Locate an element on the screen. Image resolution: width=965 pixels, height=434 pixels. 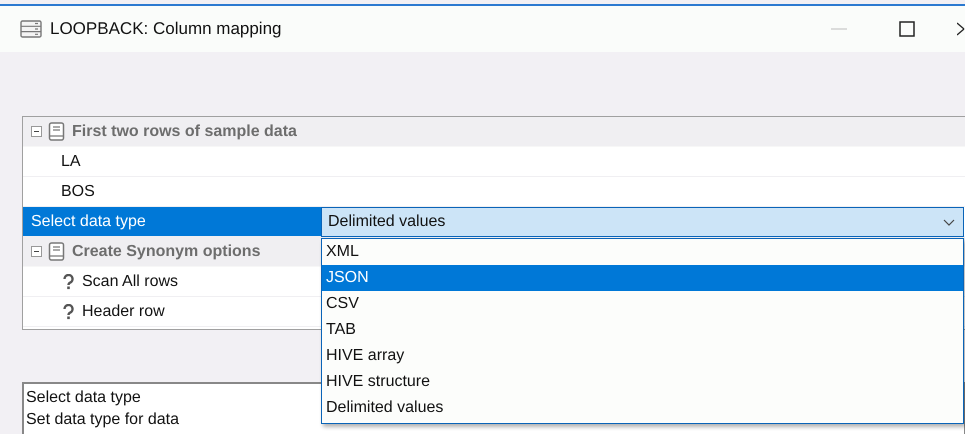
category-label: Create Synonym options is located at coordinates (166, 251).